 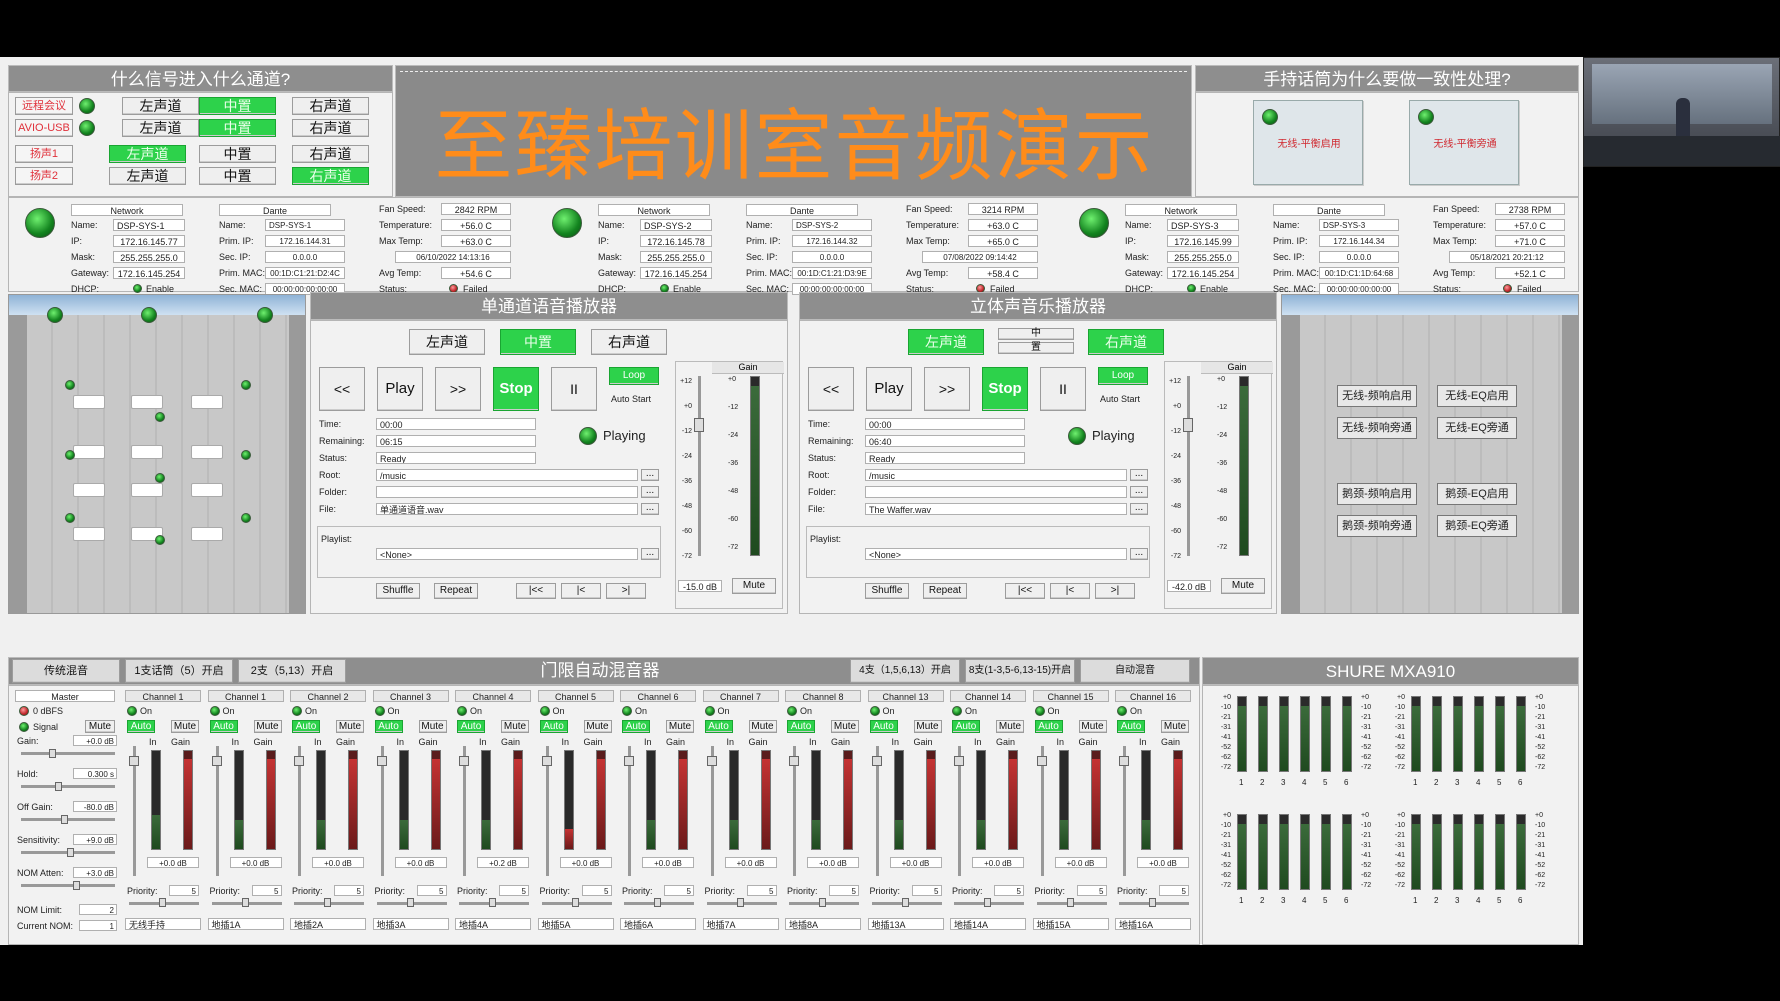 I want to click on route-left-button-1: 左声道, so click(x=160, y=128).